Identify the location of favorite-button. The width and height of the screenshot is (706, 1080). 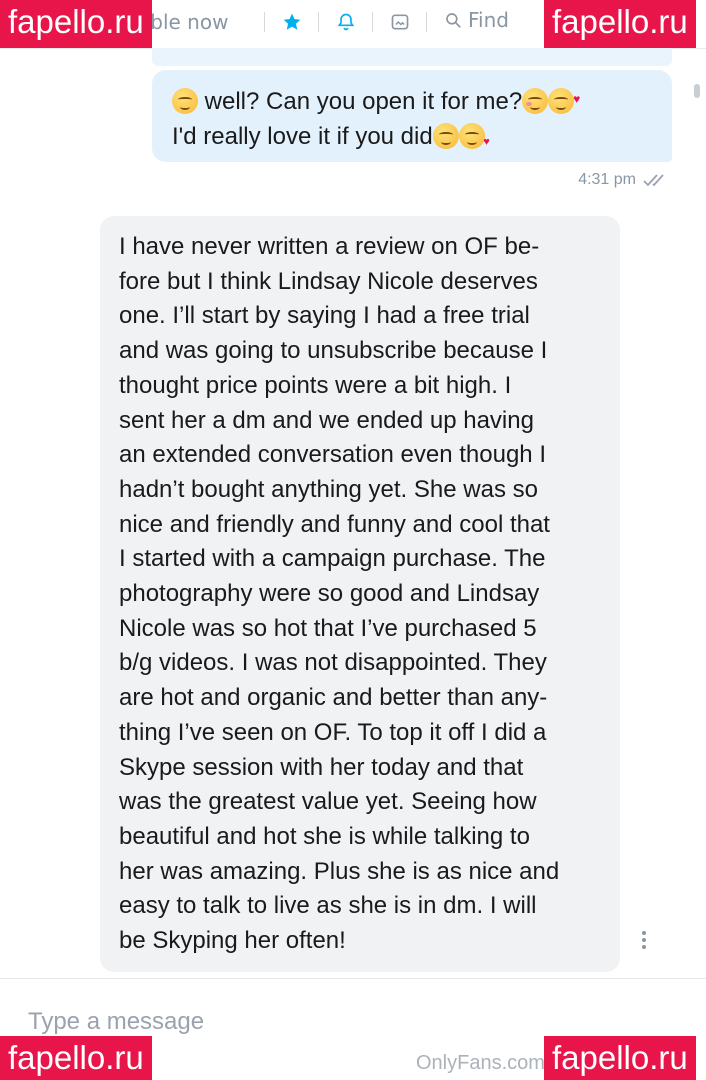
(292, 22).